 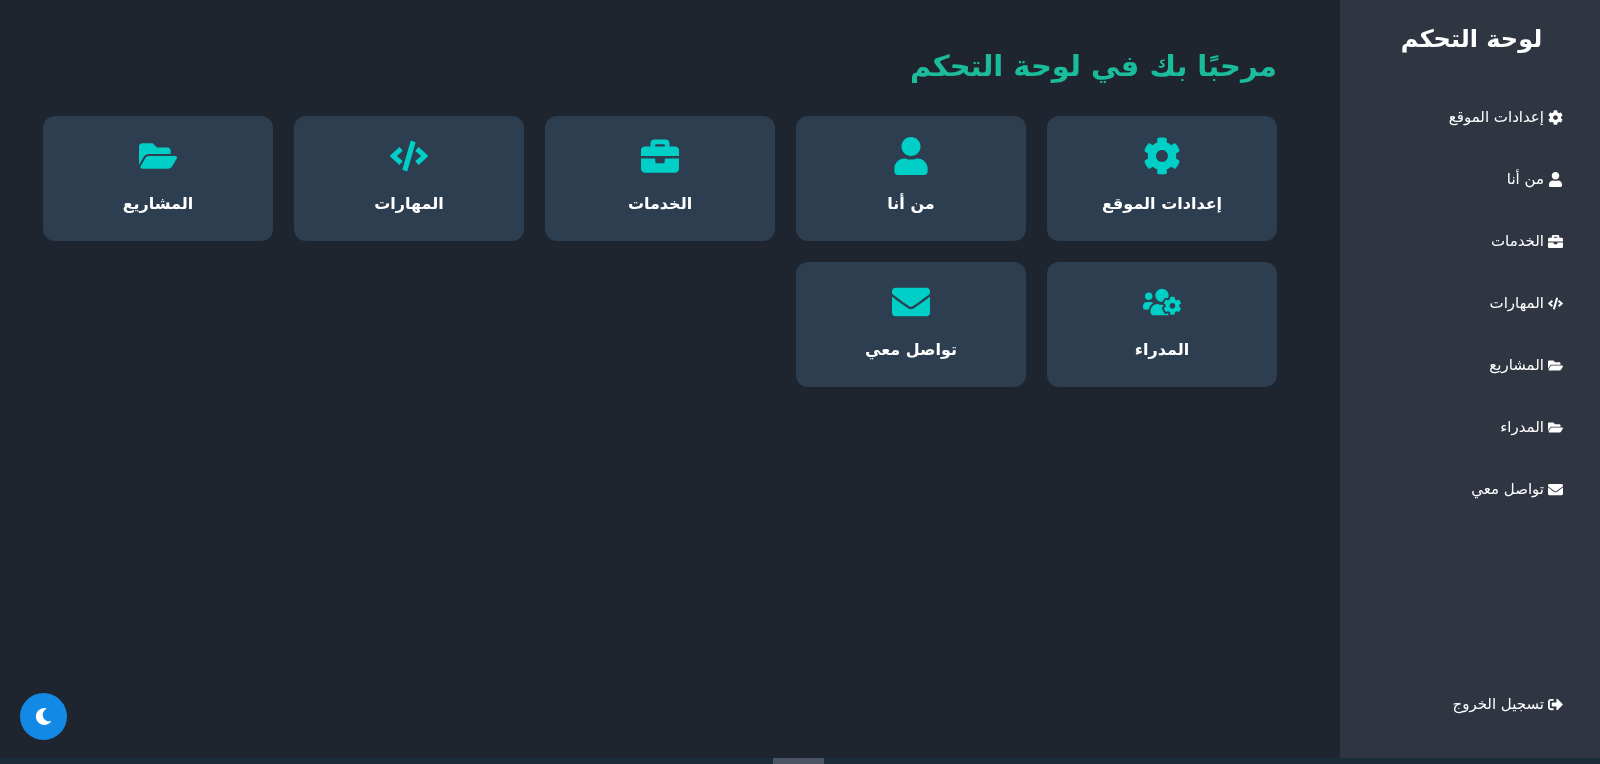 I want to click on scrollbar-thumb, so click(x=798, y=761).